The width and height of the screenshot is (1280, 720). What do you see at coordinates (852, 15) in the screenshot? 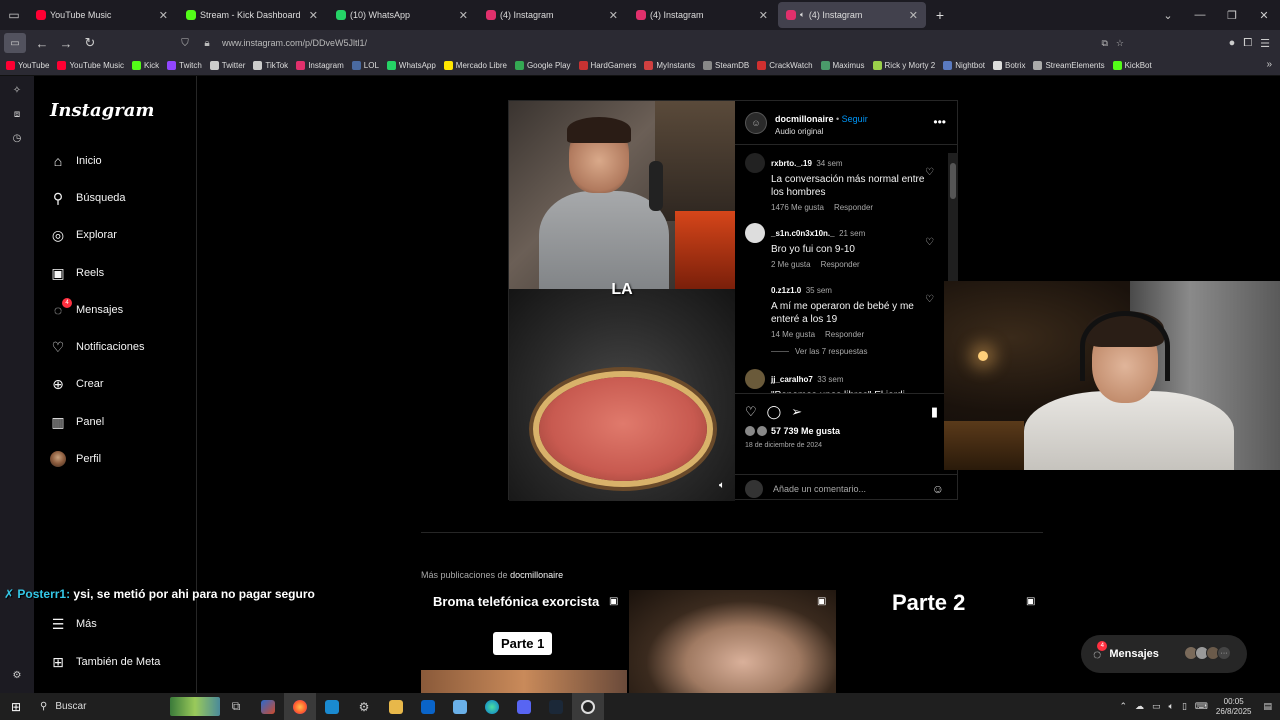
I see `browser-tab: 🔈︎ (4) Instagram ✕` at bounding box center [852, 15].